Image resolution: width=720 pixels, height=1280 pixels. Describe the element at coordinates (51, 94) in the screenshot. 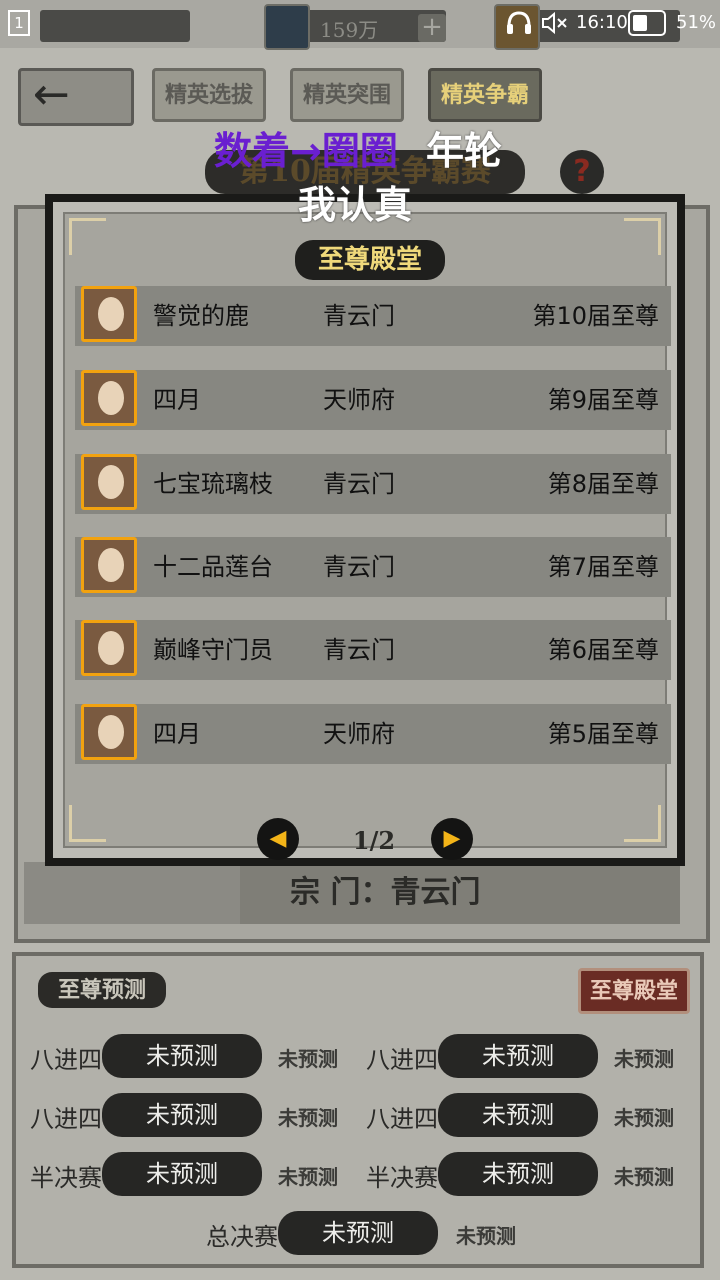

I see `back-arrow-icon: ←` at that location.